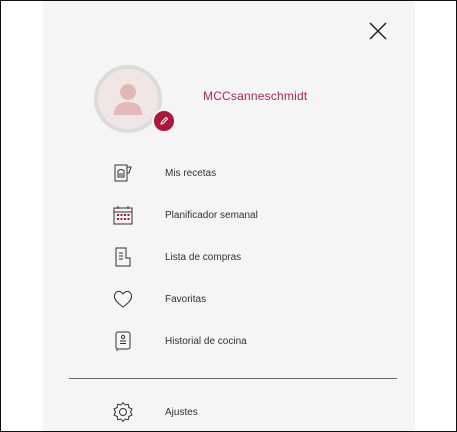  What do you see at coordinates (123, 412) in the screenshot?
I see `gear-icon` at bounding box center [123, 412].